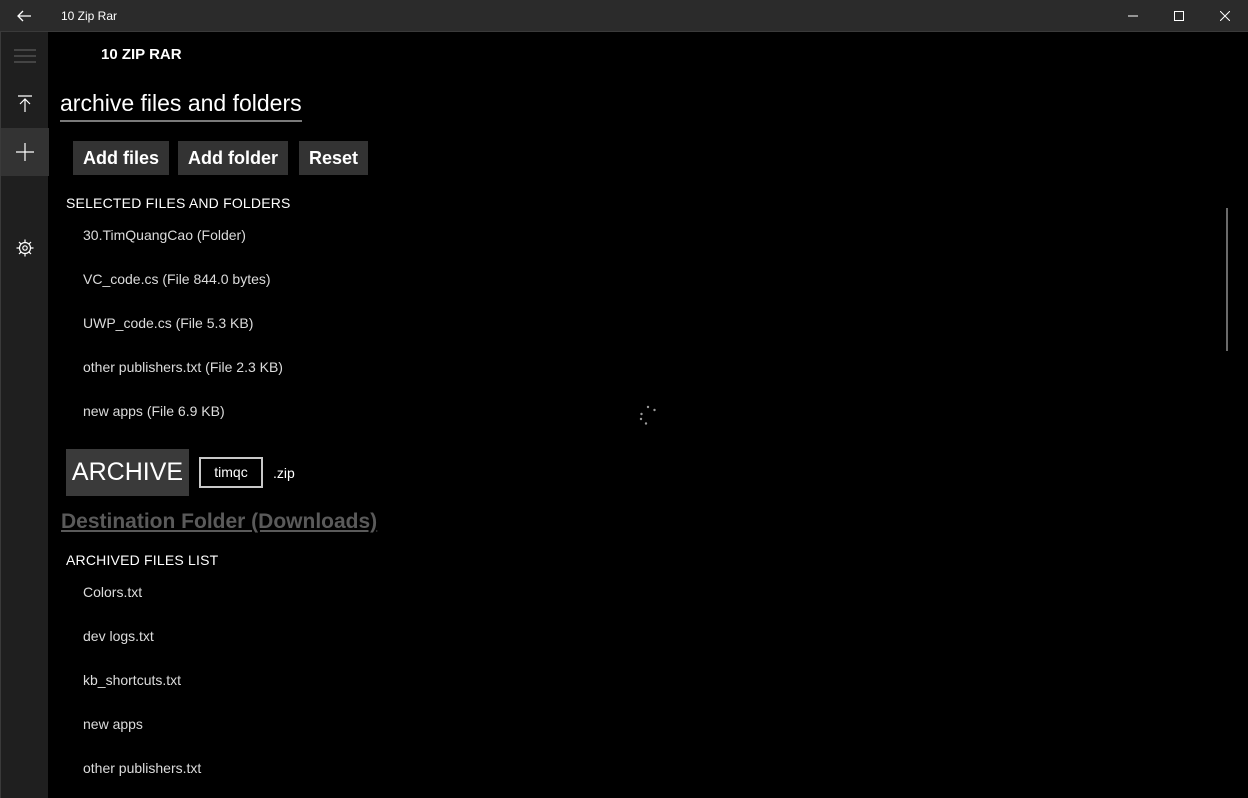 The width and height of the screenshot is (1248, 798). Describe the element at coordinates (89, 16) in the screenshot. I see `window-title: 10 Zip Rar` at that location.